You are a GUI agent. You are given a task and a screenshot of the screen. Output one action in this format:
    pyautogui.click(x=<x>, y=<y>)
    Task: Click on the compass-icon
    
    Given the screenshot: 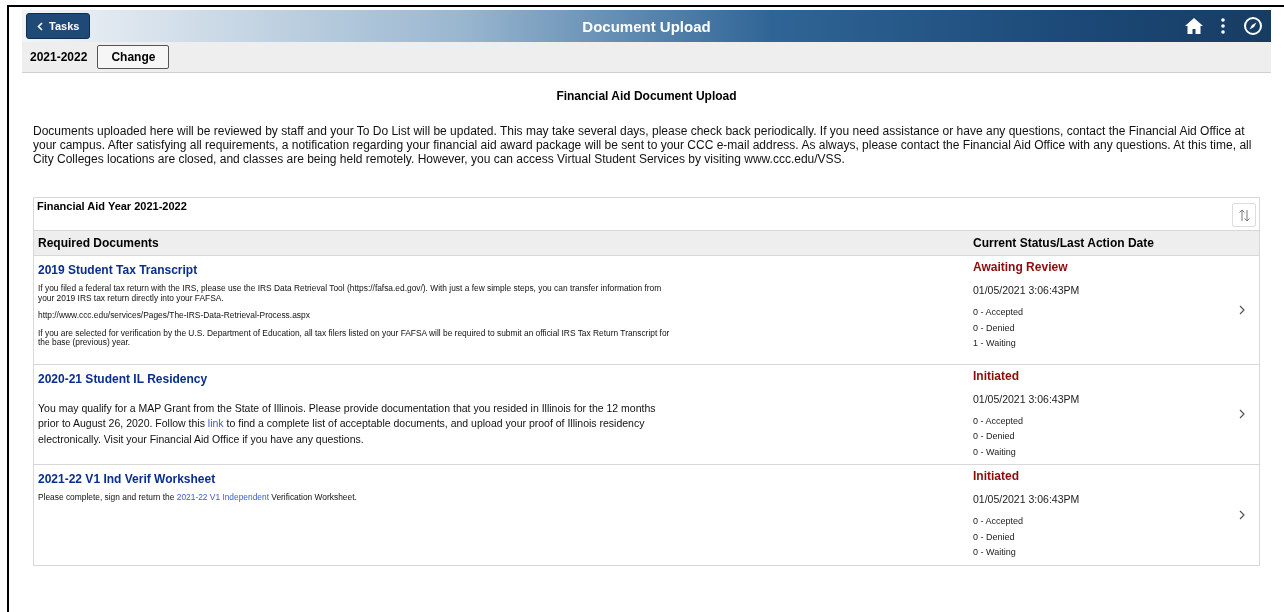 What is the action you would take?
    pyautogui.click(x=1253, y=26)
    